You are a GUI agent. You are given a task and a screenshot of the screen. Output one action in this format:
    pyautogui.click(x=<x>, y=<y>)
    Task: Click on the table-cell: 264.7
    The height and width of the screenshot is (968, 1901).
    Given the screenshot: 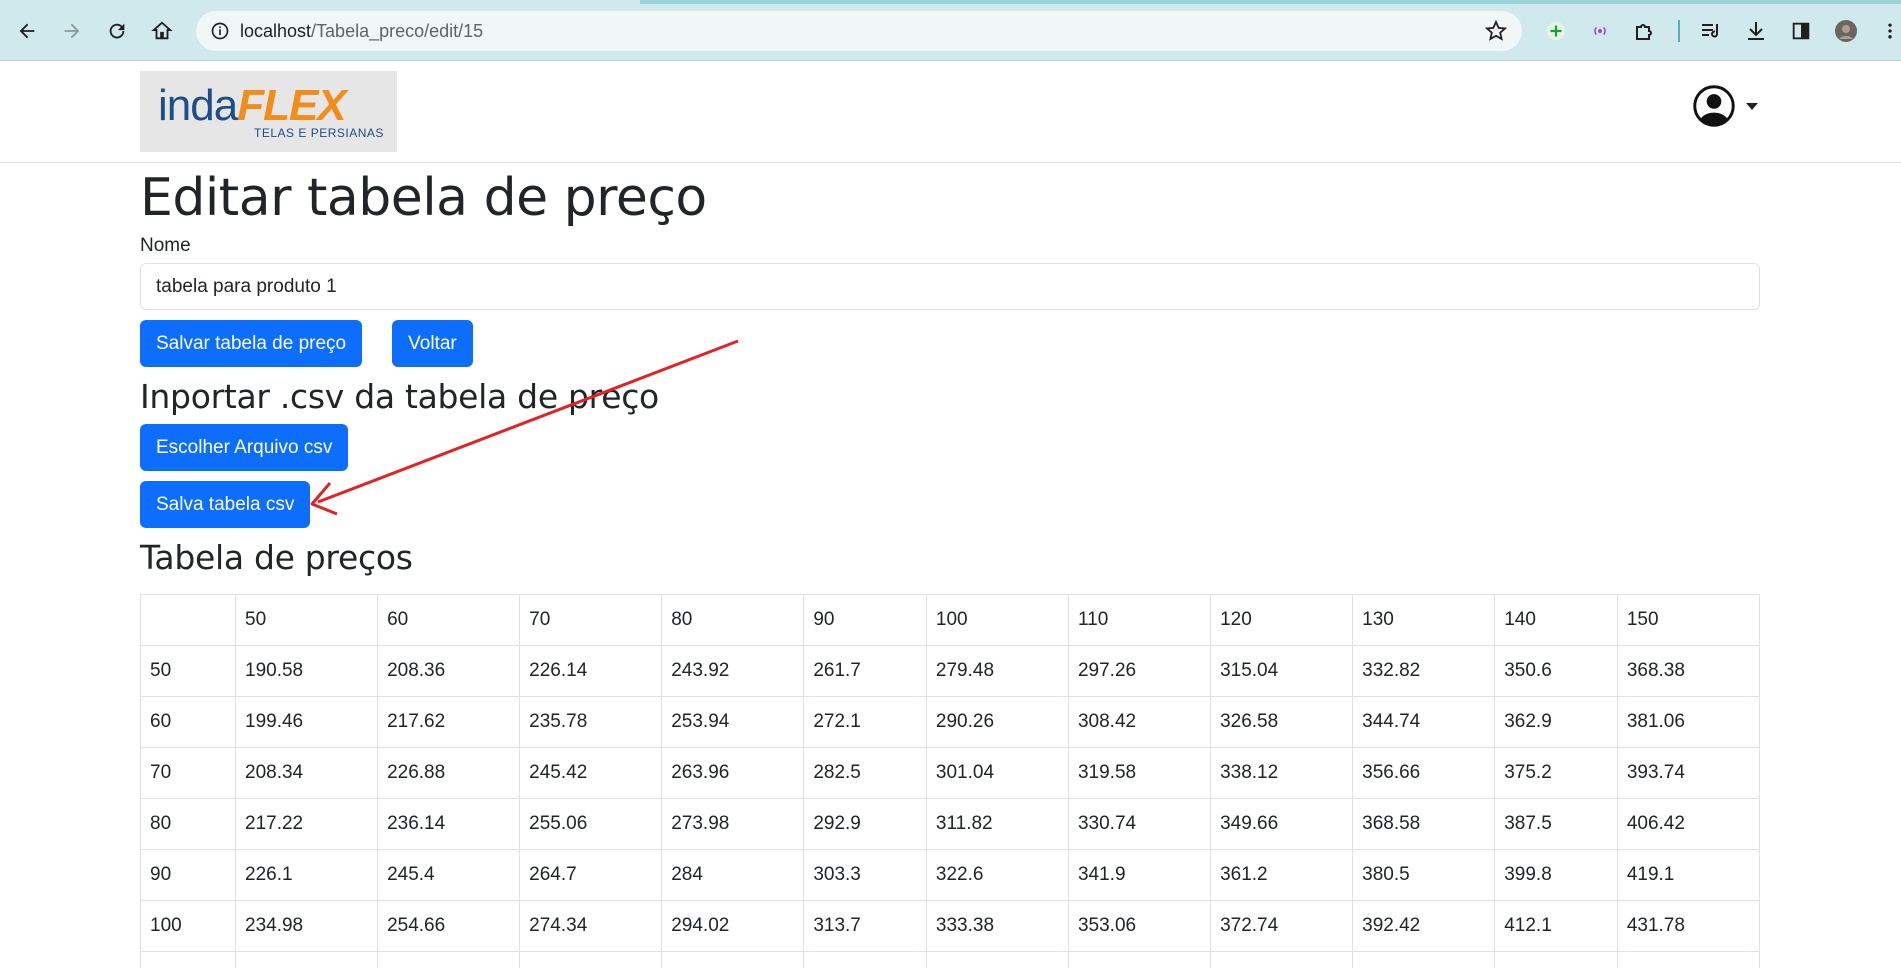 What is the action you would take?
    pyautogui.click(x=591, y=875)
    